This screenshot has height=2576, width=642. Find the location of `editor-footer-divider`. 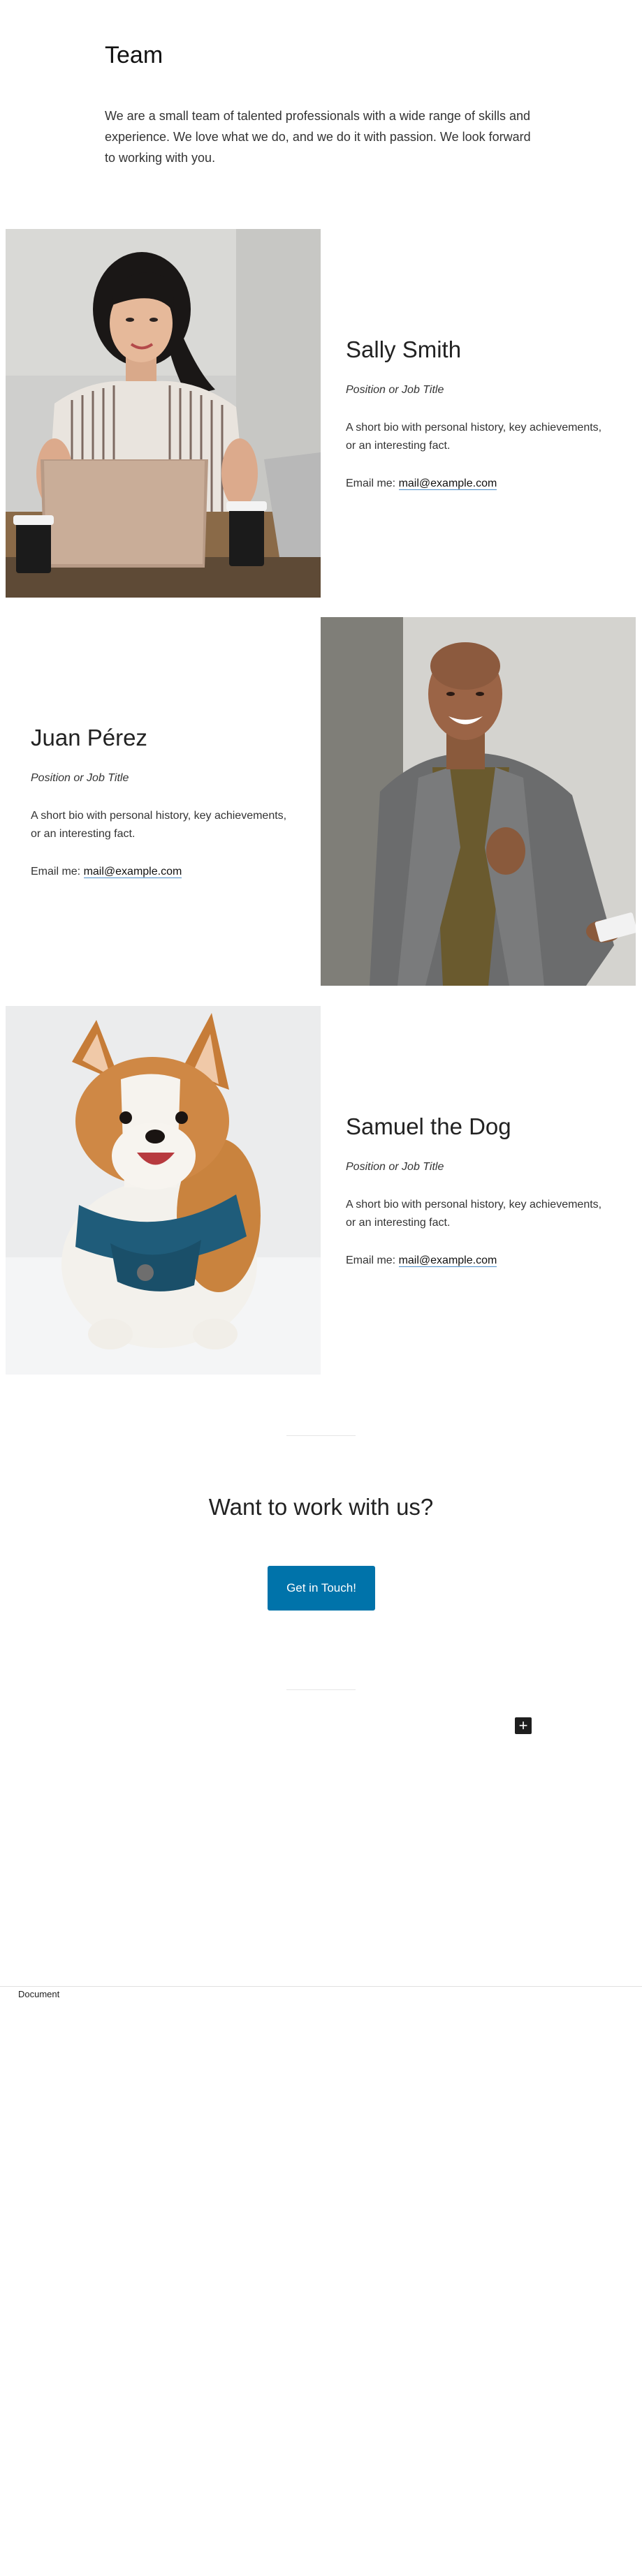

editor-footer-divider is located at coordinates (321, 1986).